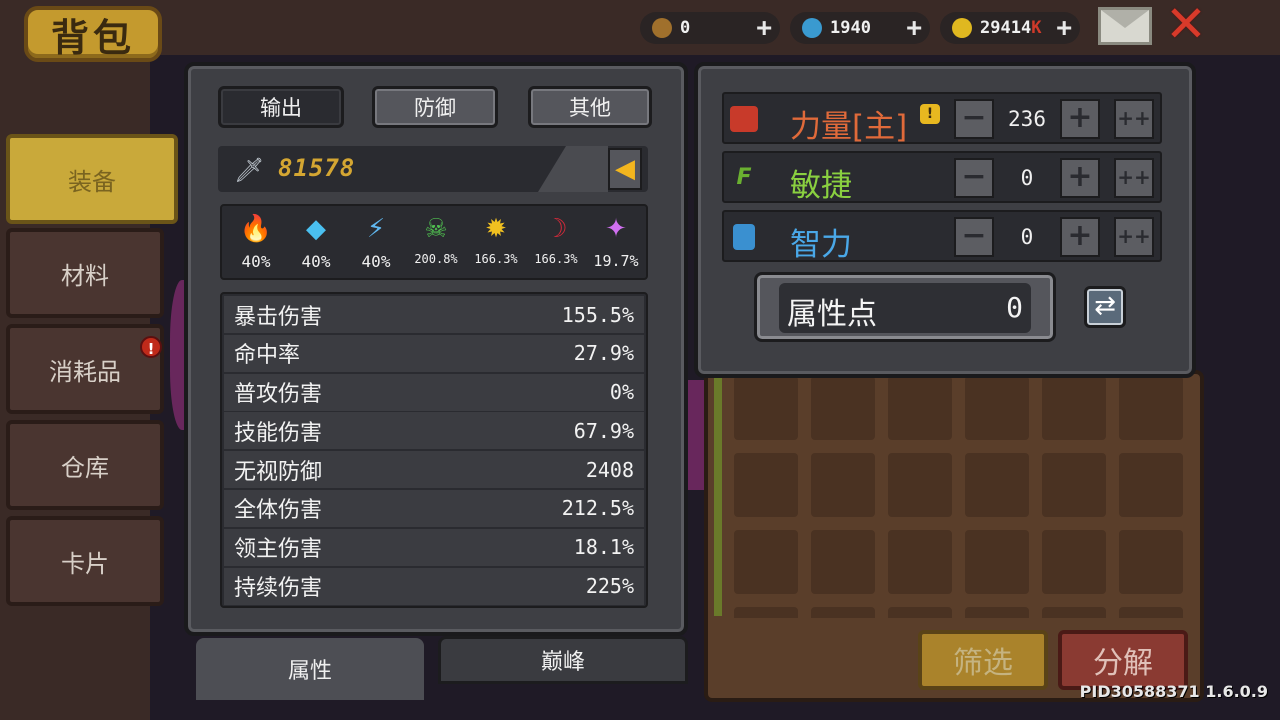  Describe the element at coordinates (1080, 119) in the screenshot. I see `increase-strength-button: +` at that location.